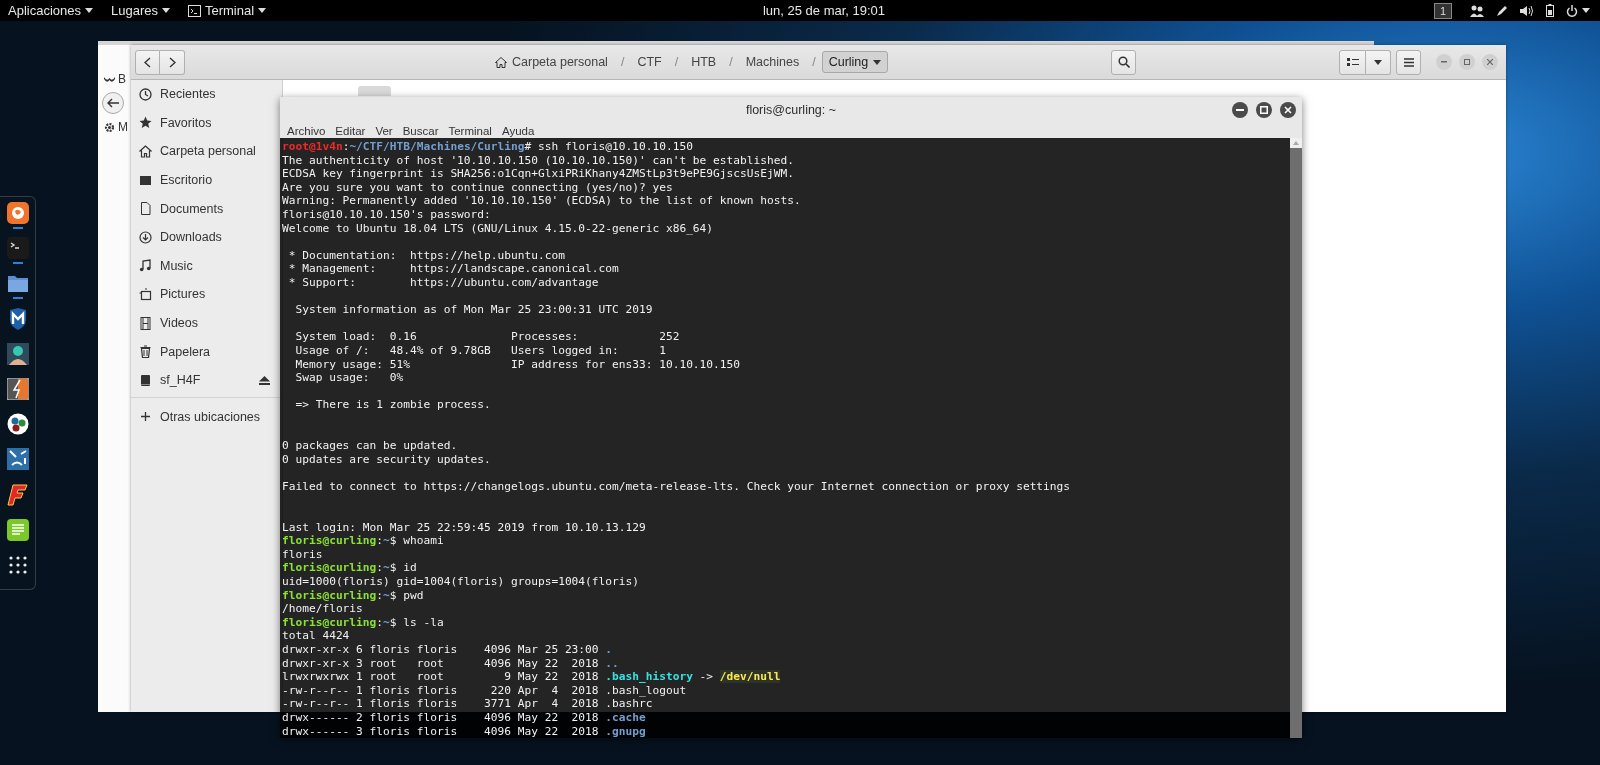  I want to click on clock: lun, 25 de mar, 19:01, so click(800, 10).